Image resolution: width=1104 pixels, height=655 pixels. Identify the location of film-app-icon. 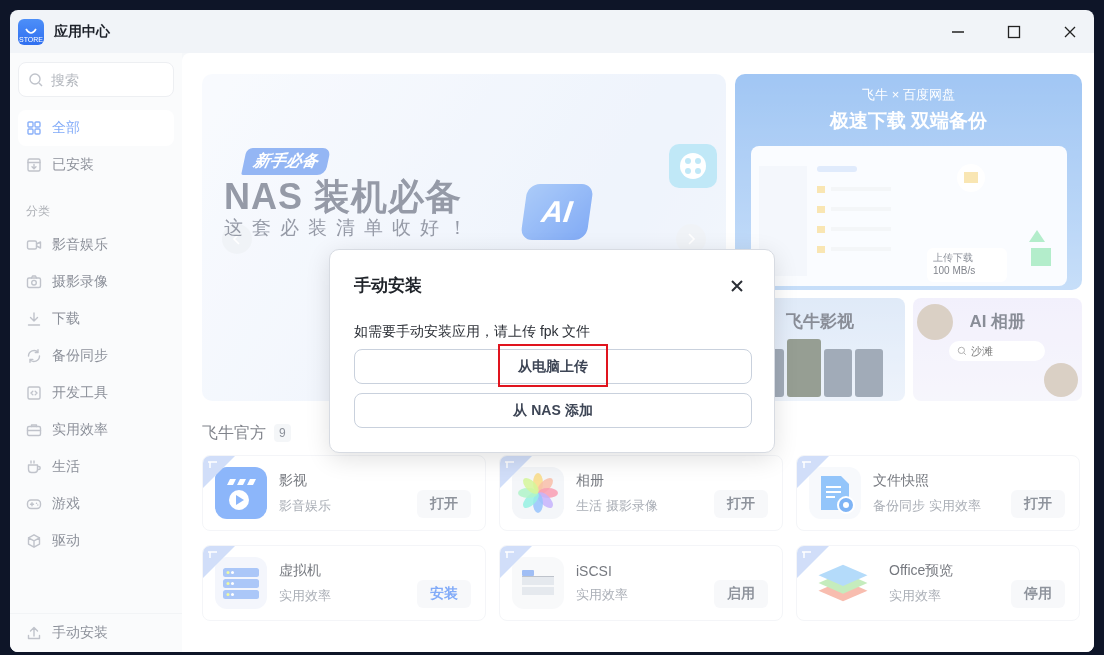
(241, 493).